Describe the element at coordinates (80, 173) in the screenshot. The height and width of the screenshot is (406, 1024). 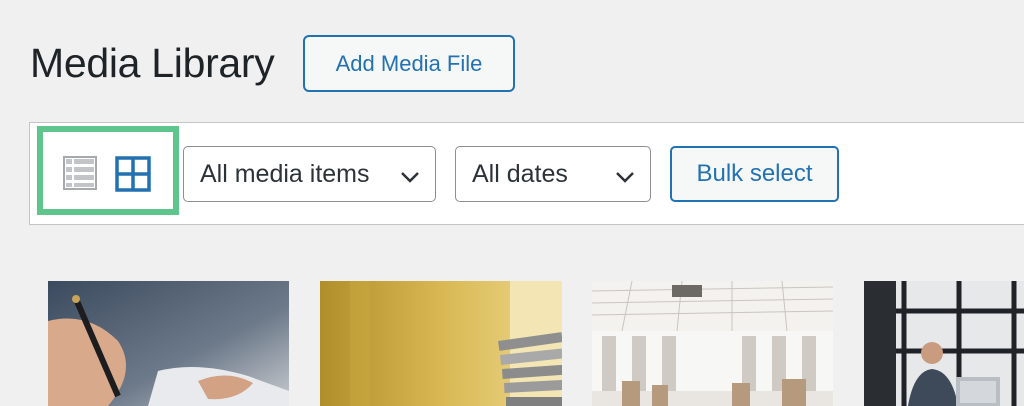
I see `list-view-icon` at that location.